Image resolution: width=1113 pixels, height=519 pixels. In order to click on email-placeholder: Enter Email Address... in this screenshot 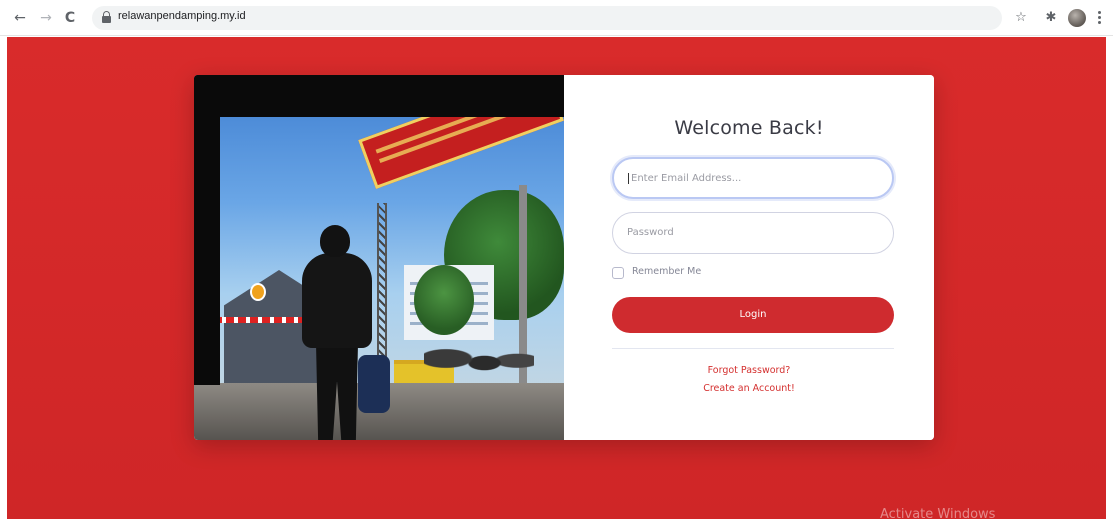, I will do `click(686, 178)`.